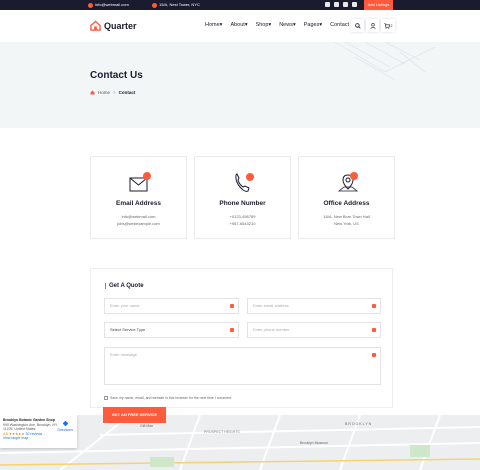 The height and width of the screenshot is (470, 480). I want to click on nav-about: About▾, so click(238, 25).